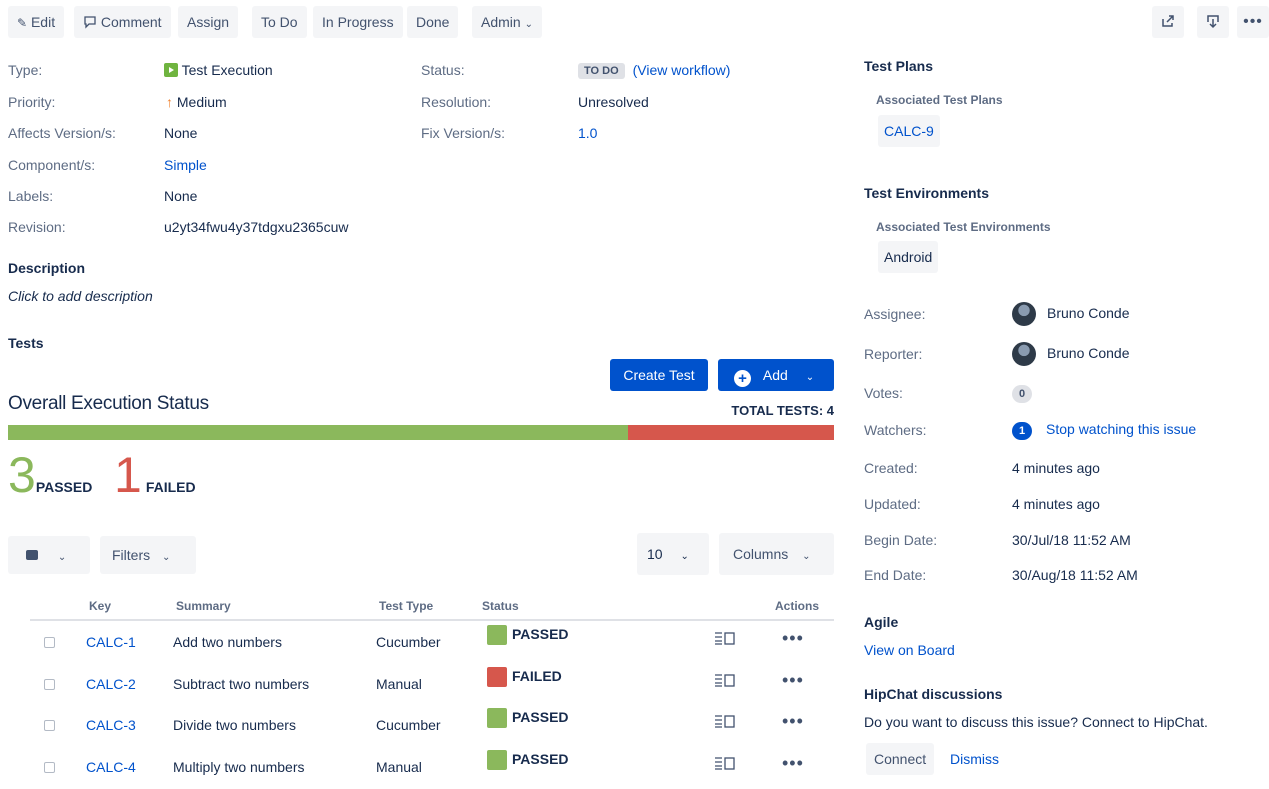  What do you see at coordinates (881, 622) in the screenshot?
I see `agile-title: Agile` at bounding box center [881, 622].